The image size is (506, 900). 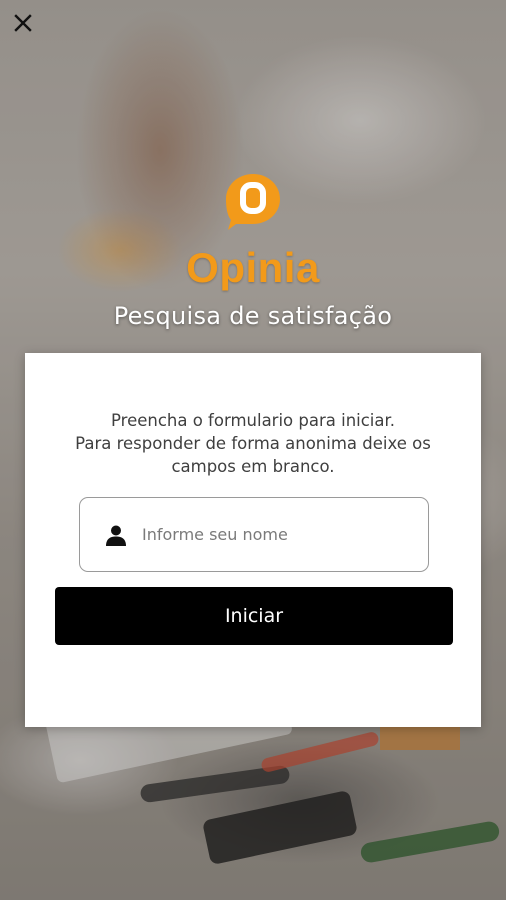 I want to click on user-icon, so click(x=116, y=535).